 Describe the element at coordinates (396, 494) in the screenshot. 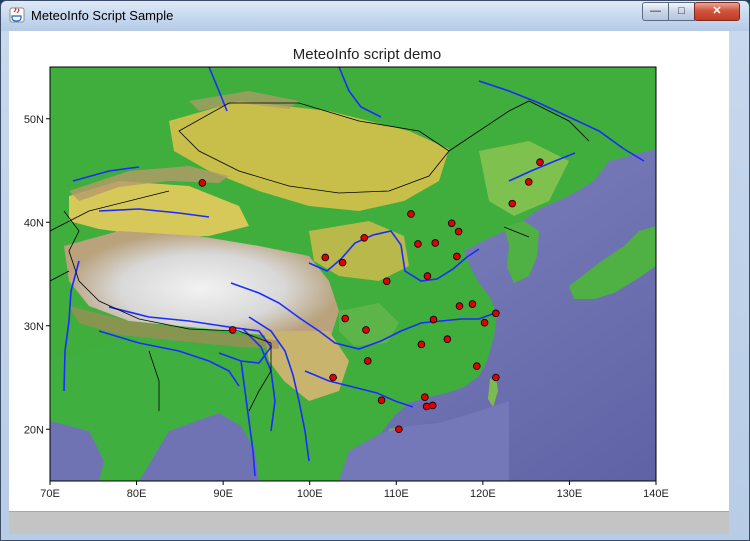

I see `x-tick-label: 110E` at that location.